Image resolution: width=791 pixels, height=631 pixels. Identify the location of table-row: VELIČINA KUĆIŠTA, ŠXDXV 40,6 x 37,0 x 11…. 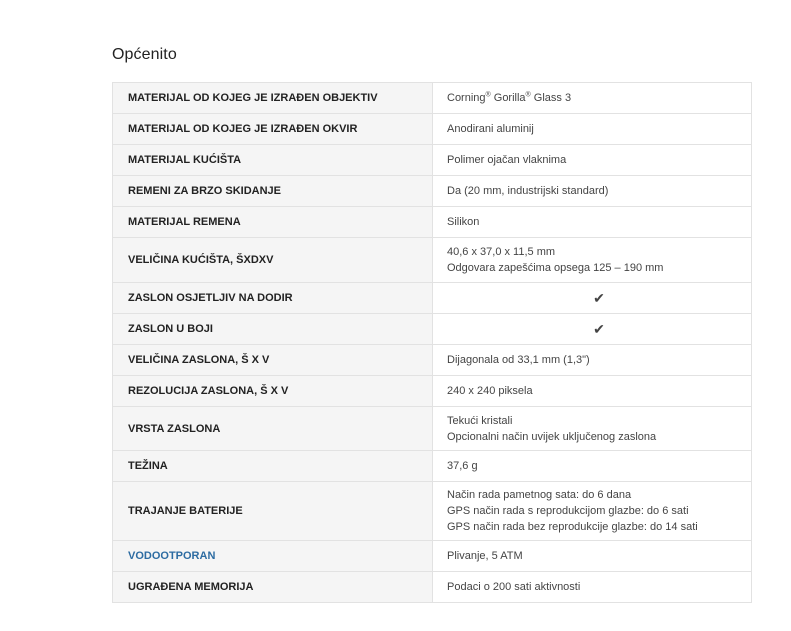
(432, 260).